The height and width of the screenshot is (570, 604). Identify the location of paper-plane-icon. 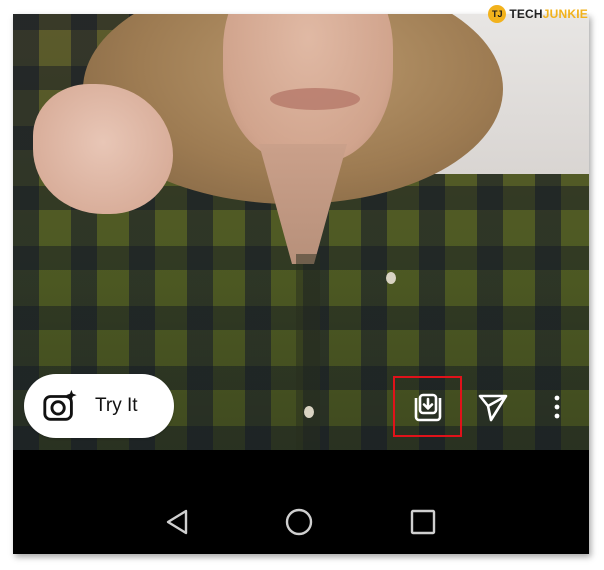
(493, 408).